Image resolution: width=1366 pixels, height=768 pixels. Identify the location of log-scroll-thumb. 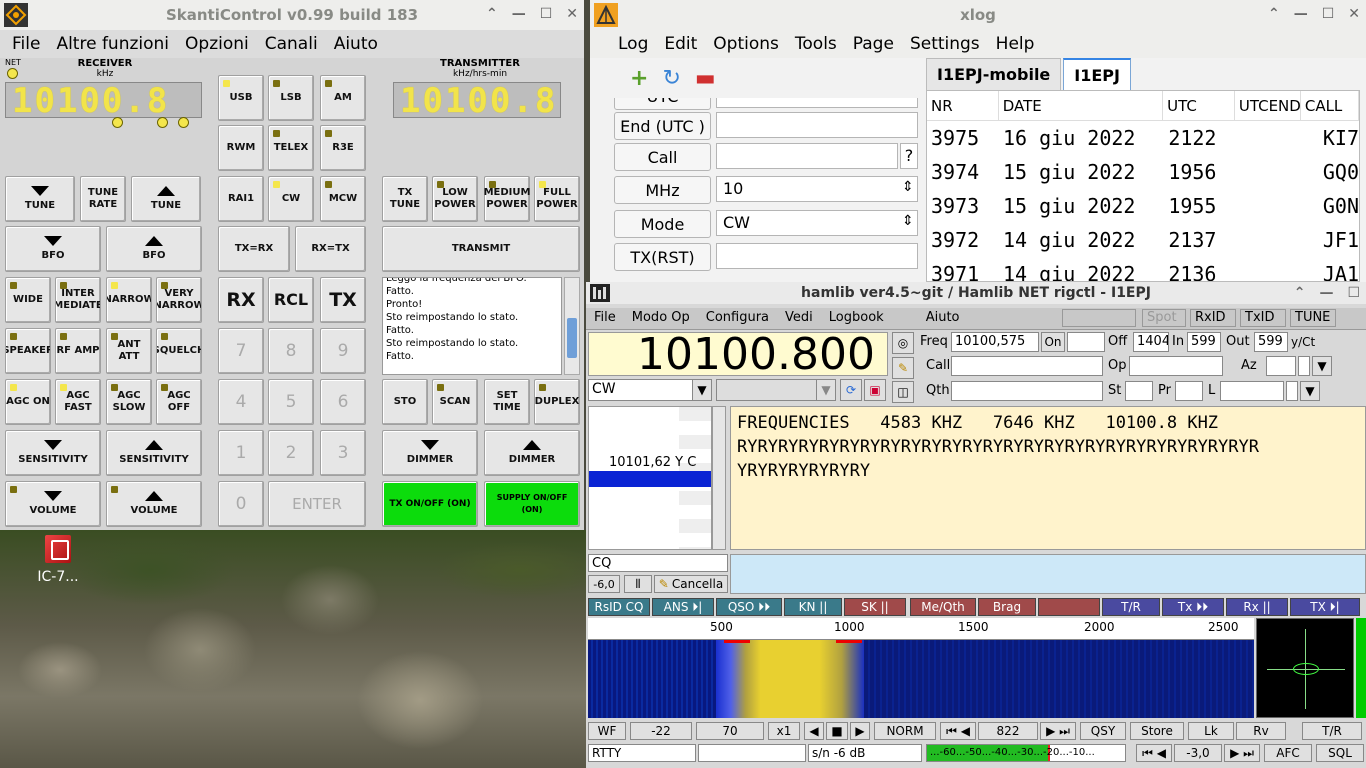
(572, 338).